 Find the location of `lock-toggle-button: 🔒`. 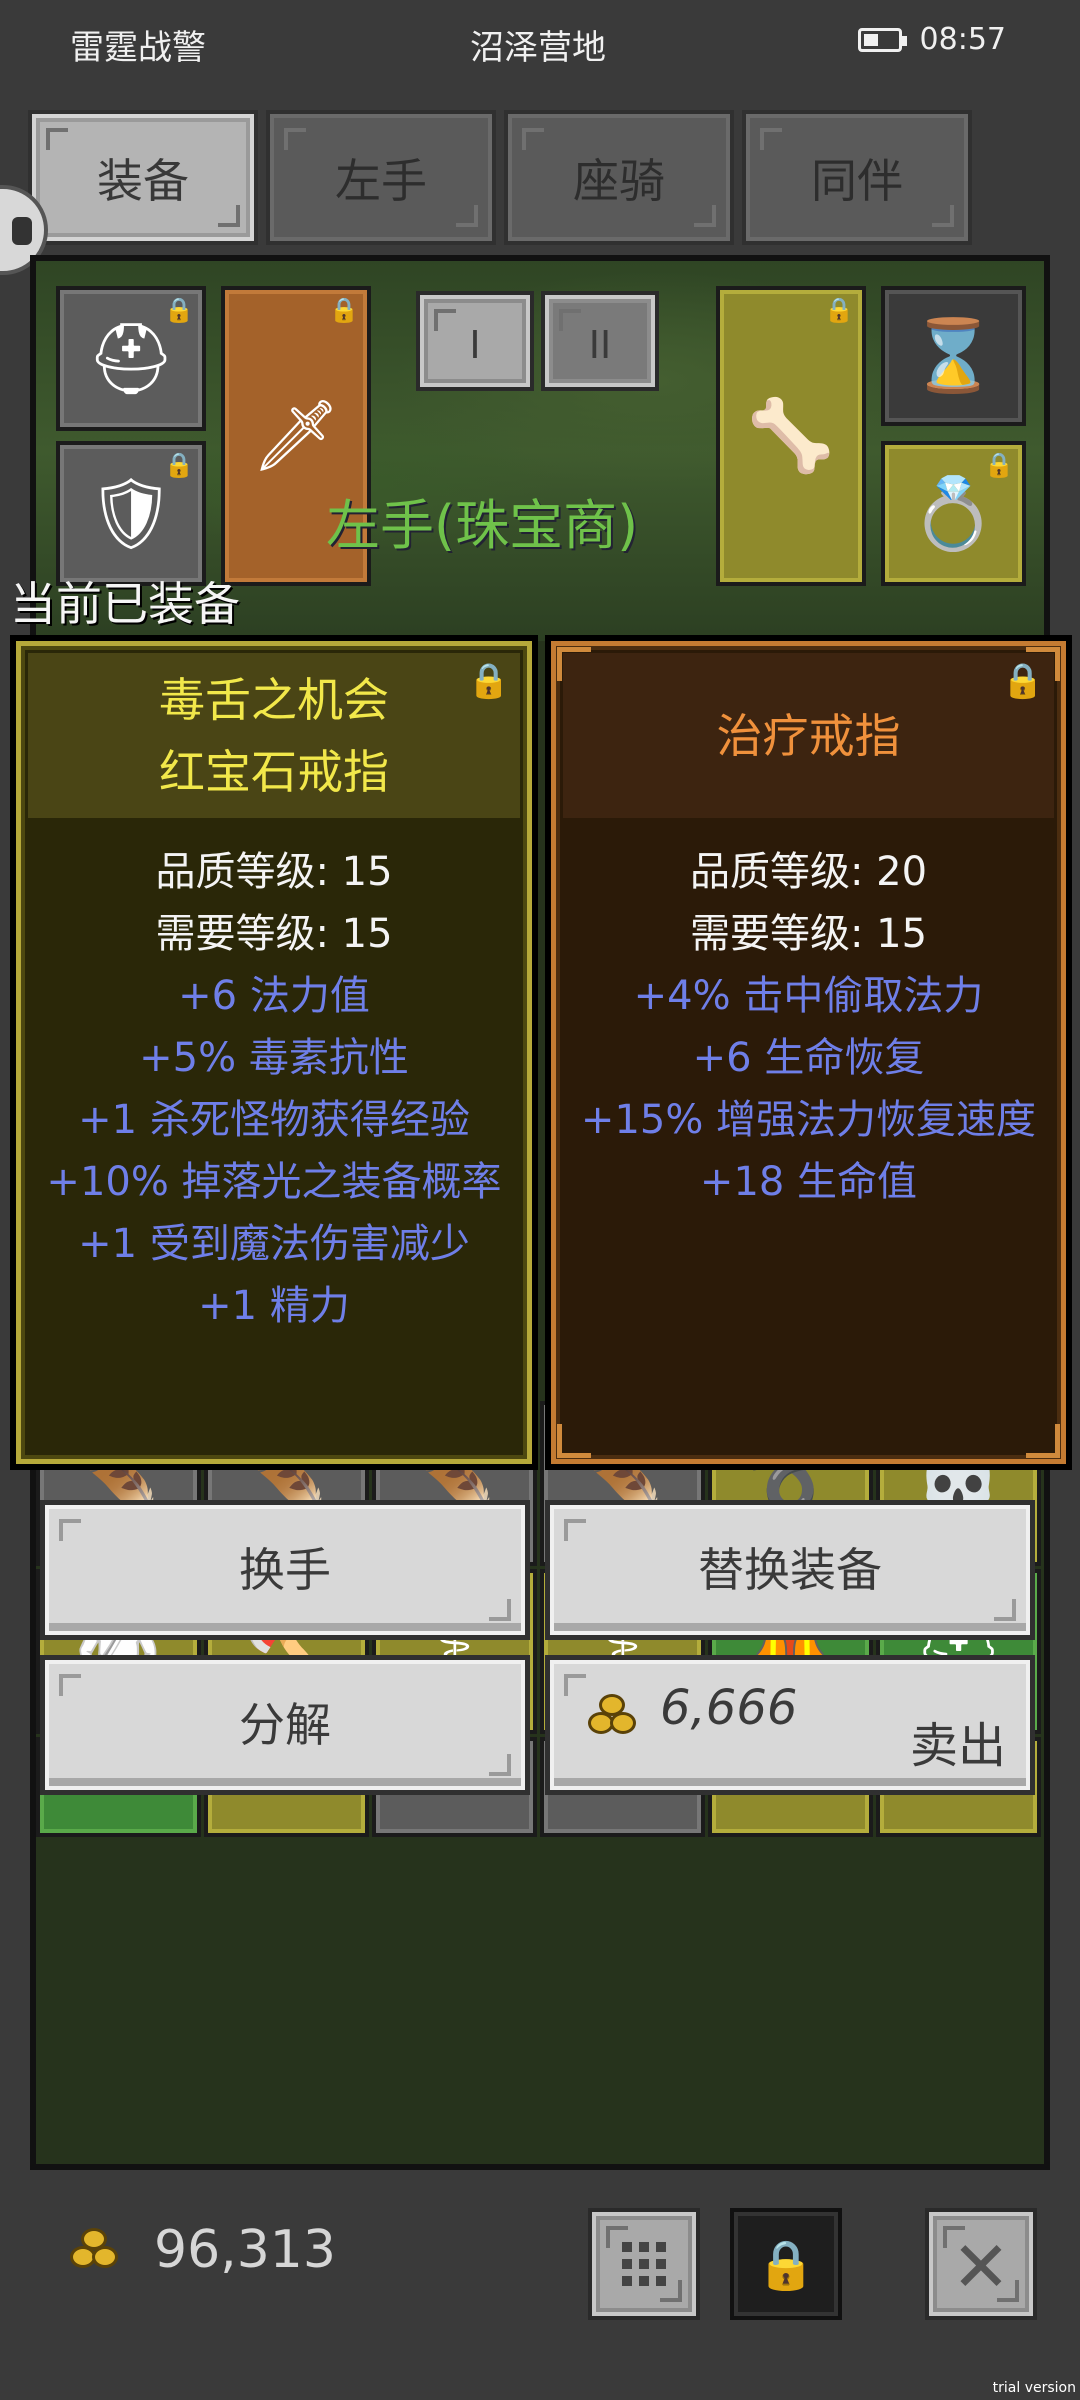

lock-toggle-button: 🔒 is located at coordinates (786, 2264).